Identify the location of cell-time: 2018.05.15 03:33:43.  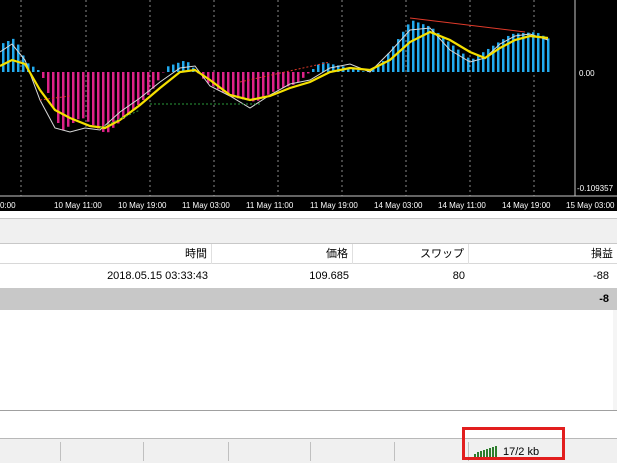
(157, 276).